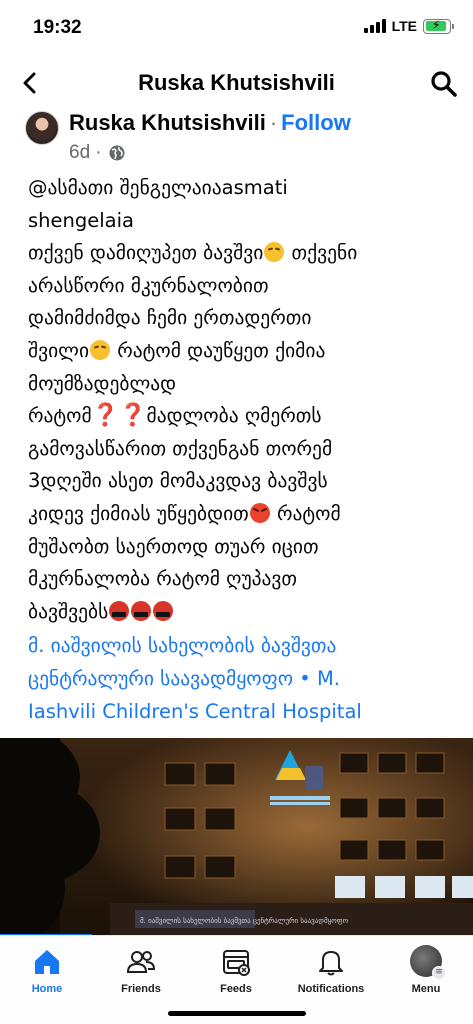 This screenshot has width=473, height=1024. Describe the element at coordinates (138, 513) in the screenshot. I see `text-segment: კიდევ ქიმიას უწყებდით` at that location.